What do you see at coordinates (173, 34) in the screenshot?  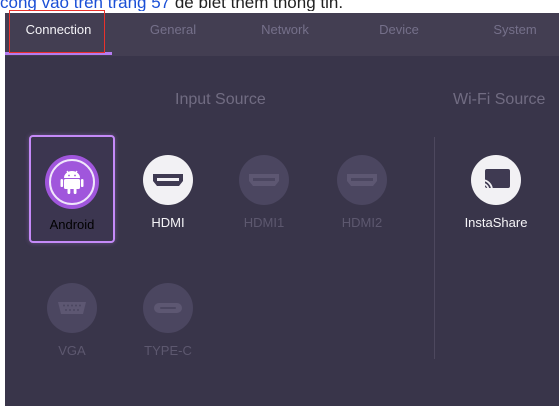 I see `tab-general: General` at bounding box center [173, 34].